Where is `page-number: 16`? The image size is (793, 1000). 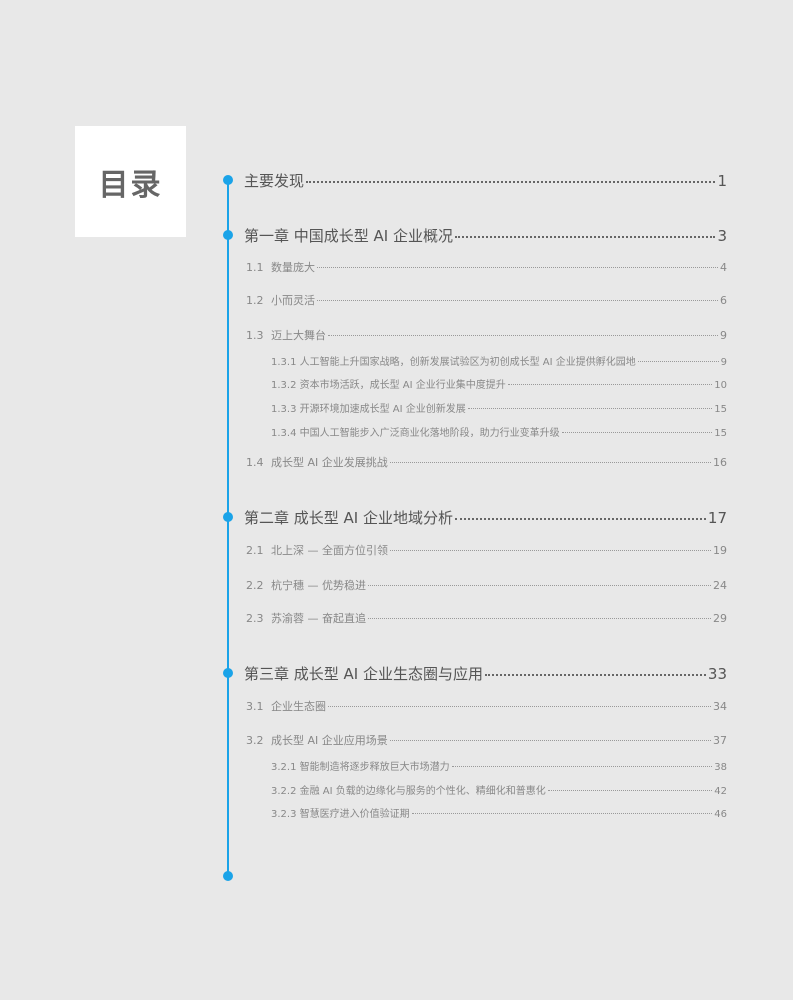 page-number: 16 is located at coordinates (720, 462).